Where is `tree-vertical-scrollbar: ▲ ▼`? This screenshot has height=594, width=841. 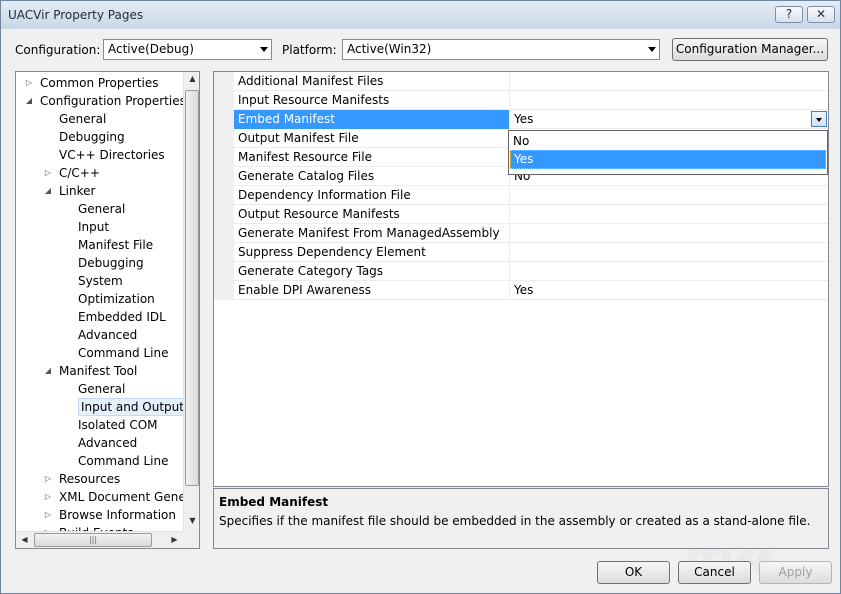
tree-vertical-scrollbar: ▲ ▼ is located at coordinates (191, 301).